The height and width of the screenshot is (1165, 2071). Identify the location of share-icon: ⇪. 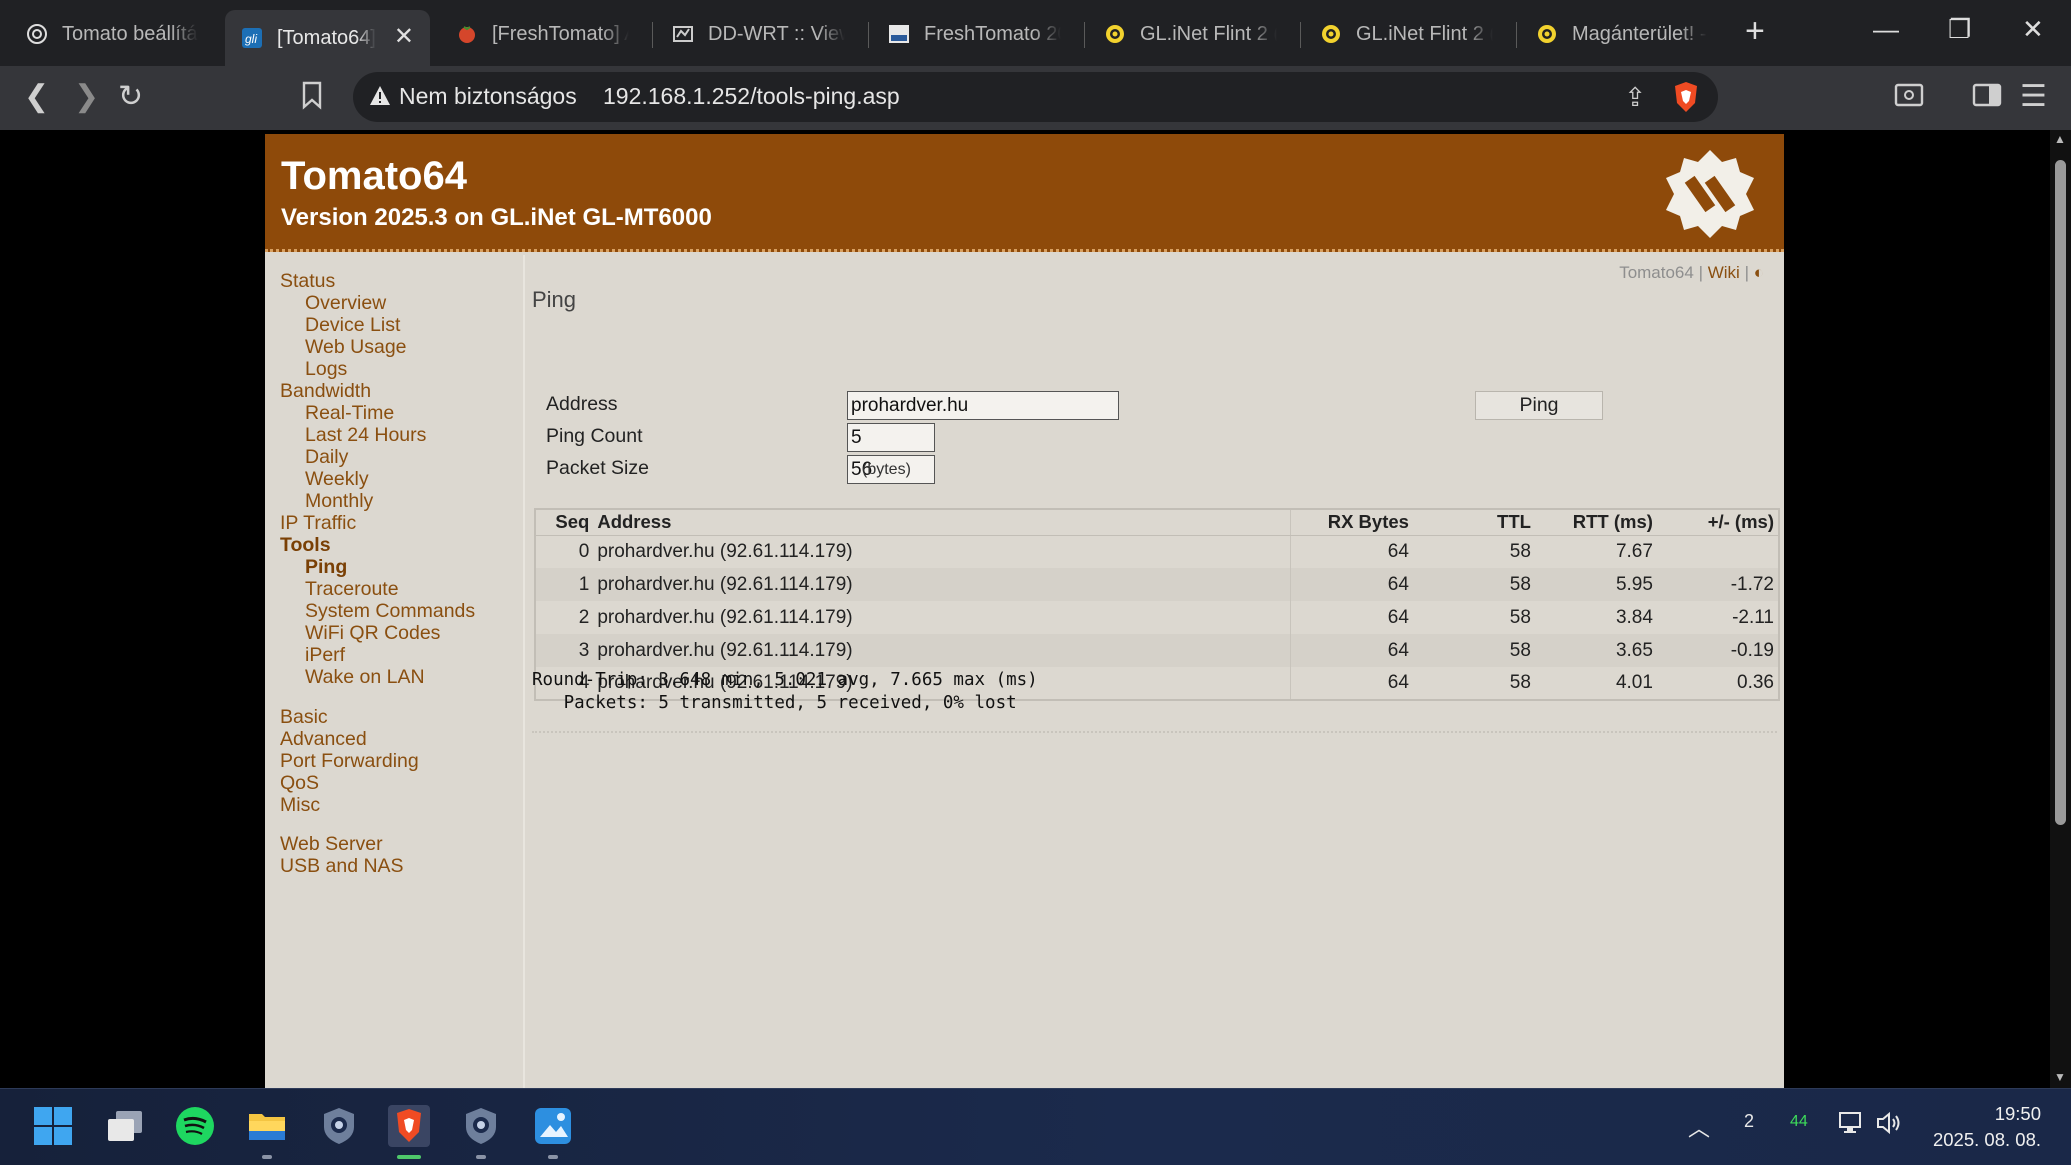
(1635, 97).